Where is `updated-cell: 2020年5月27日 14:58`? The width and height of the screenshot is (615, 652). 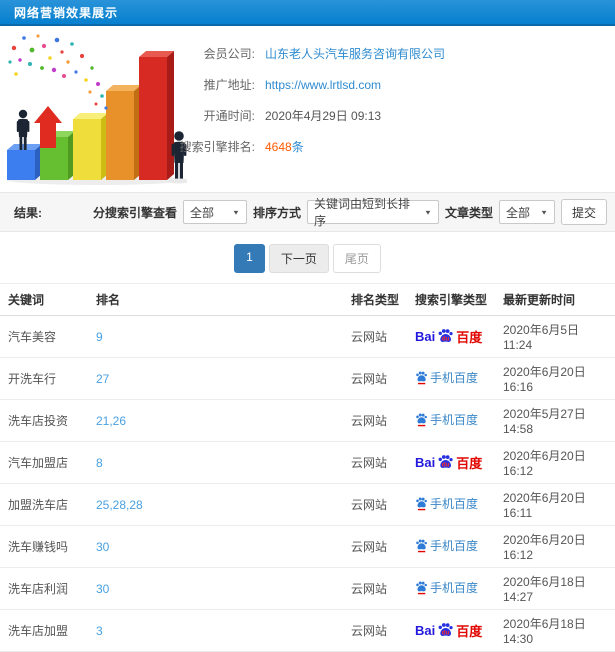
updated-cell: 2020年5月27日 14:58 is located at coordinates (555, 420).